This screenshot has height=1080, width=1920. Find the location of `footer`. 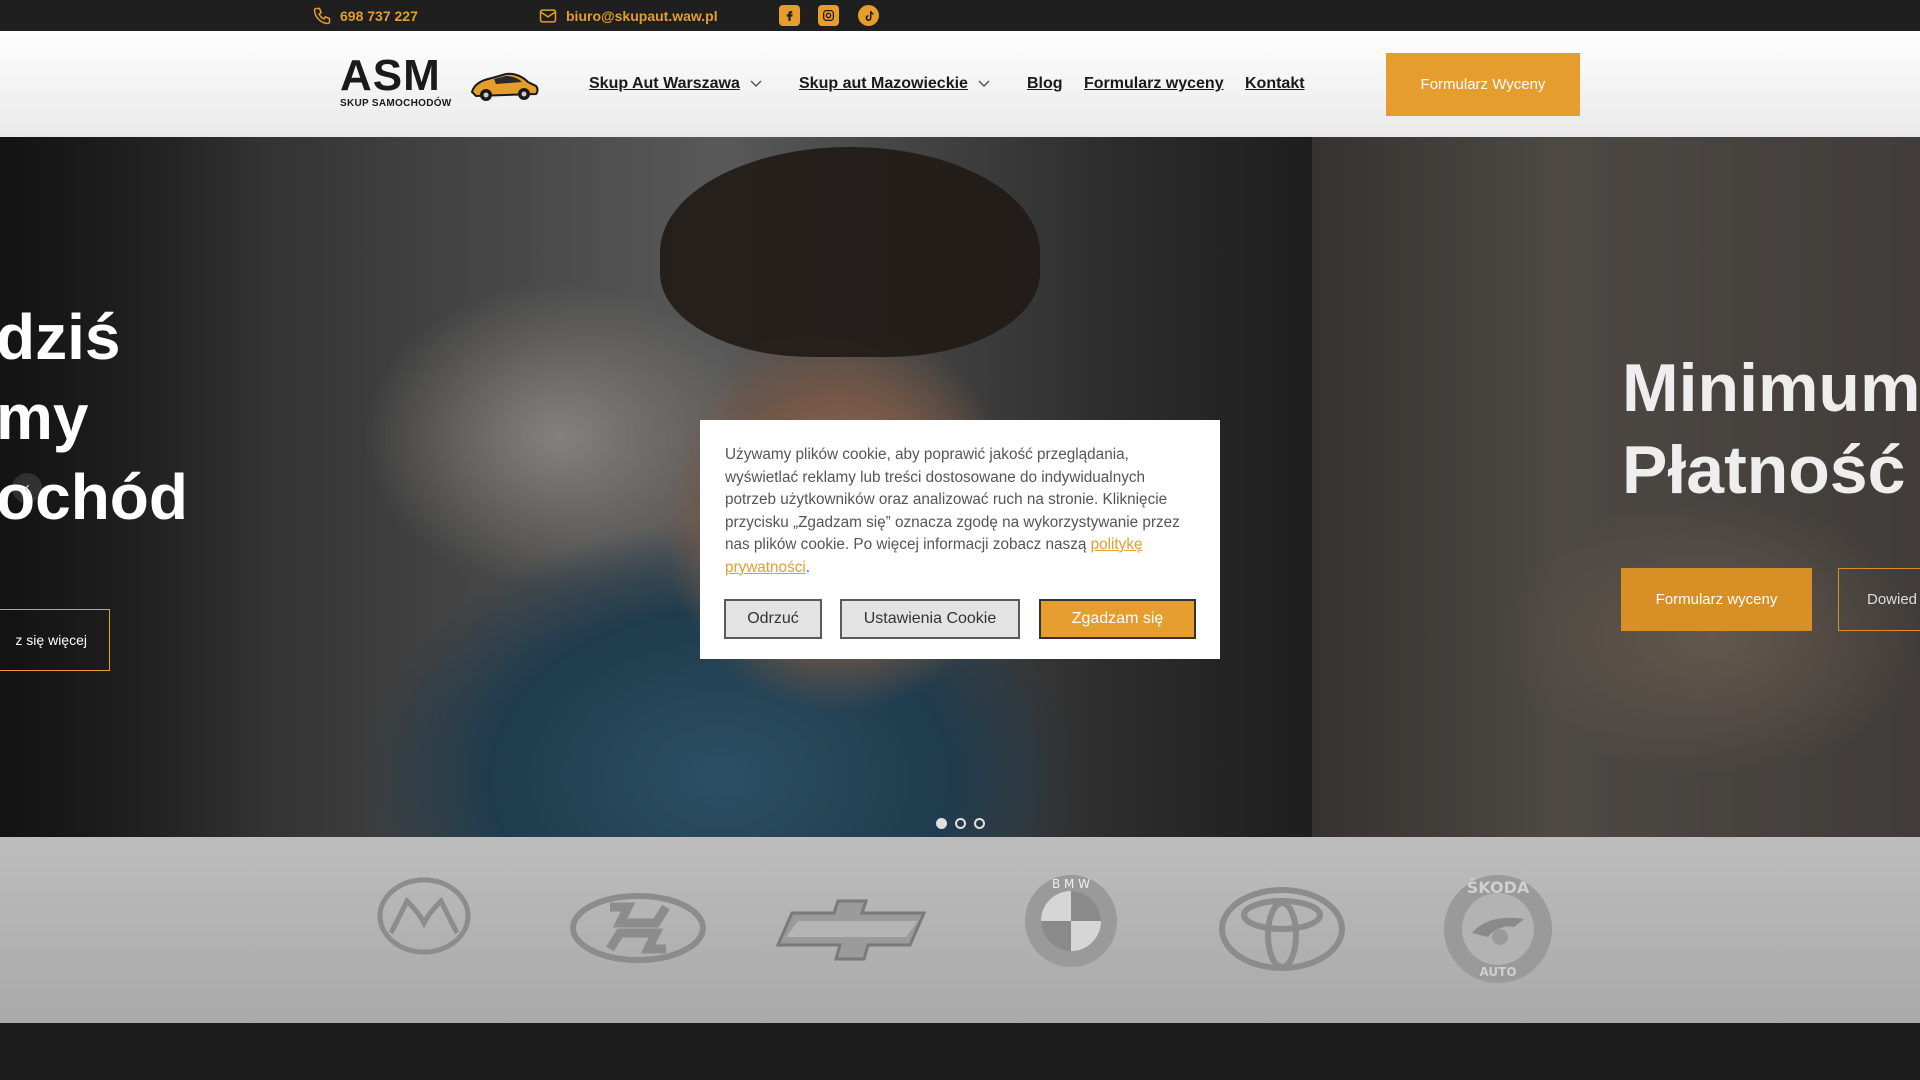

footer is located at coordinates (960, 1051).